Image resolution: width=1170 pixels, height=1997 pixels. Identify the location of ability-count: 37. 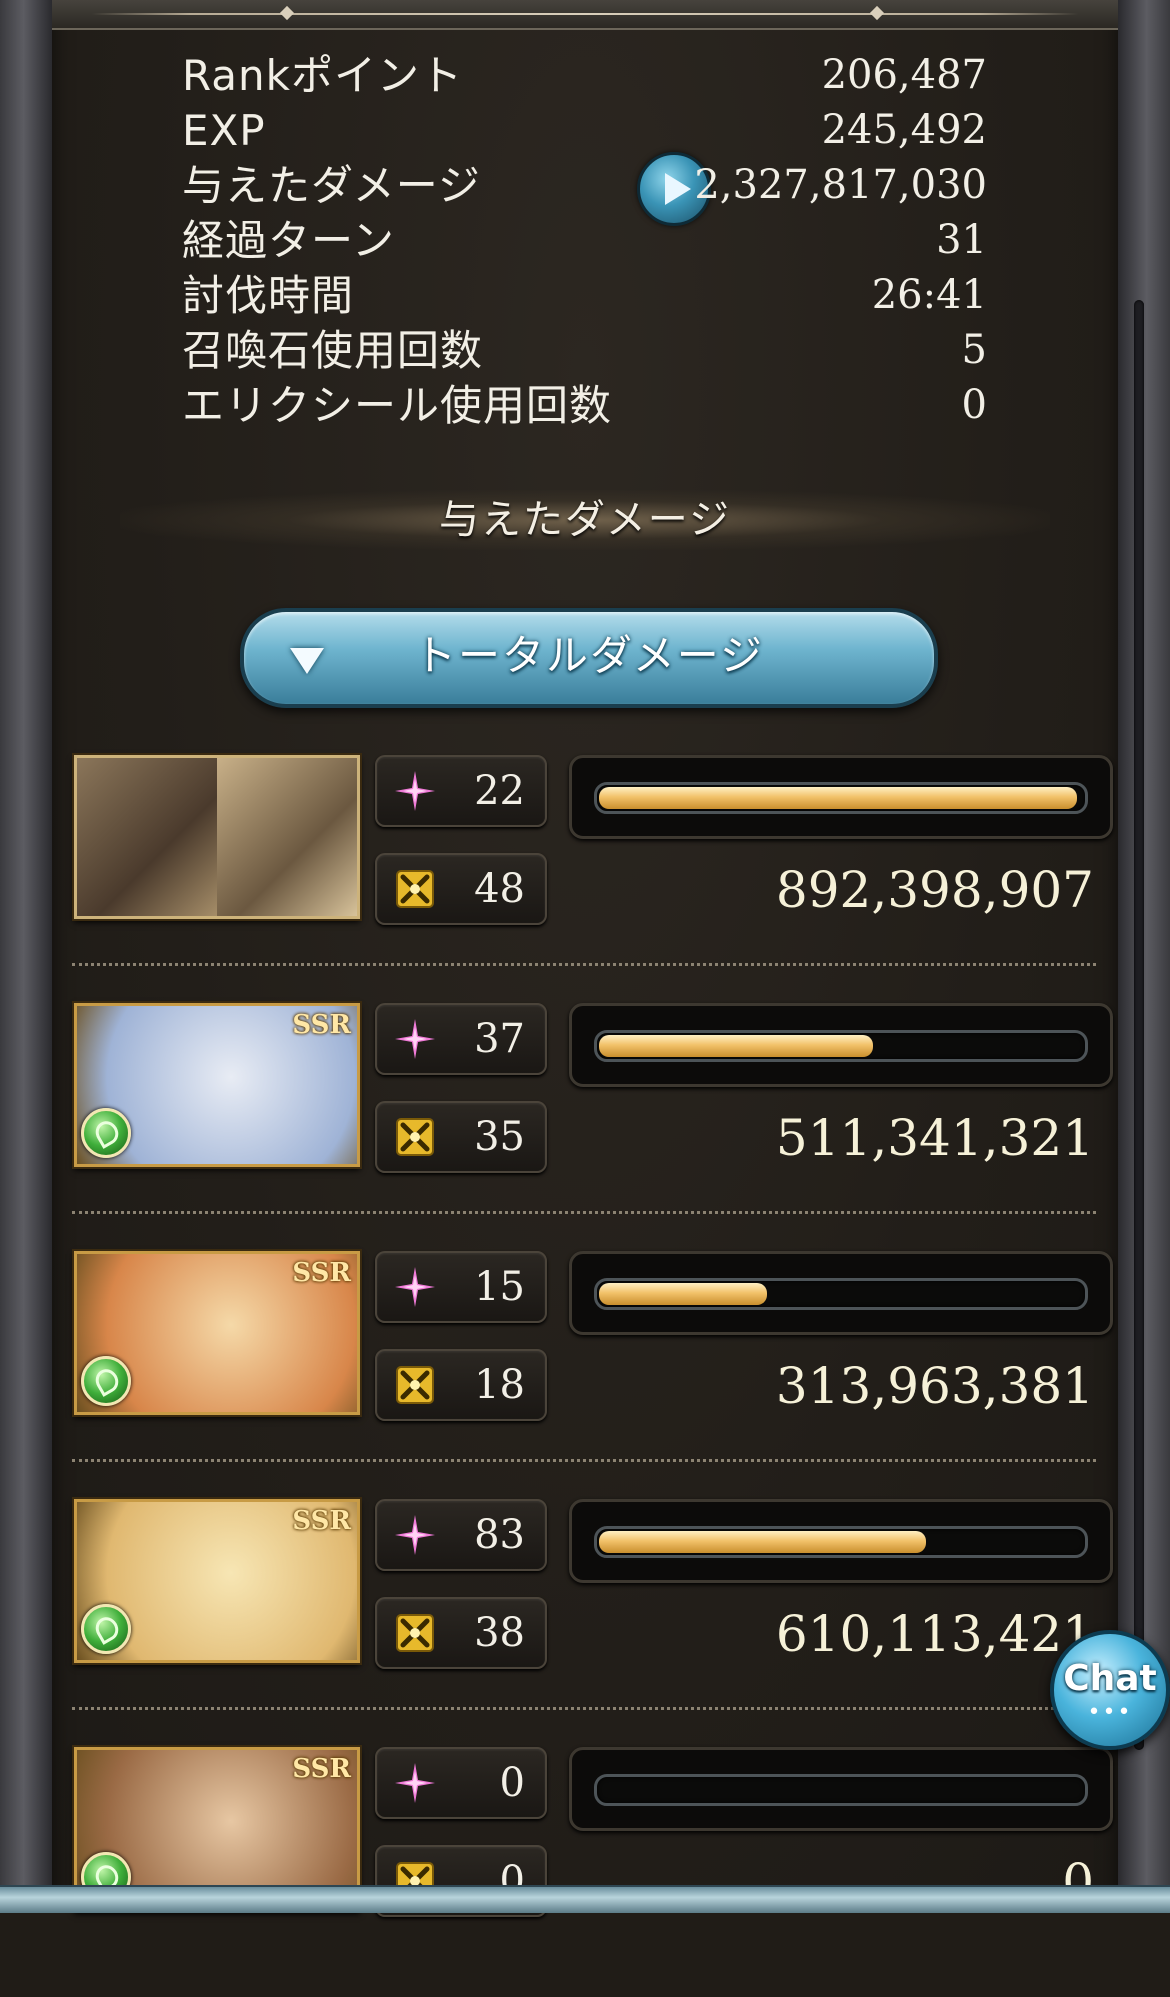
(499, 1039).